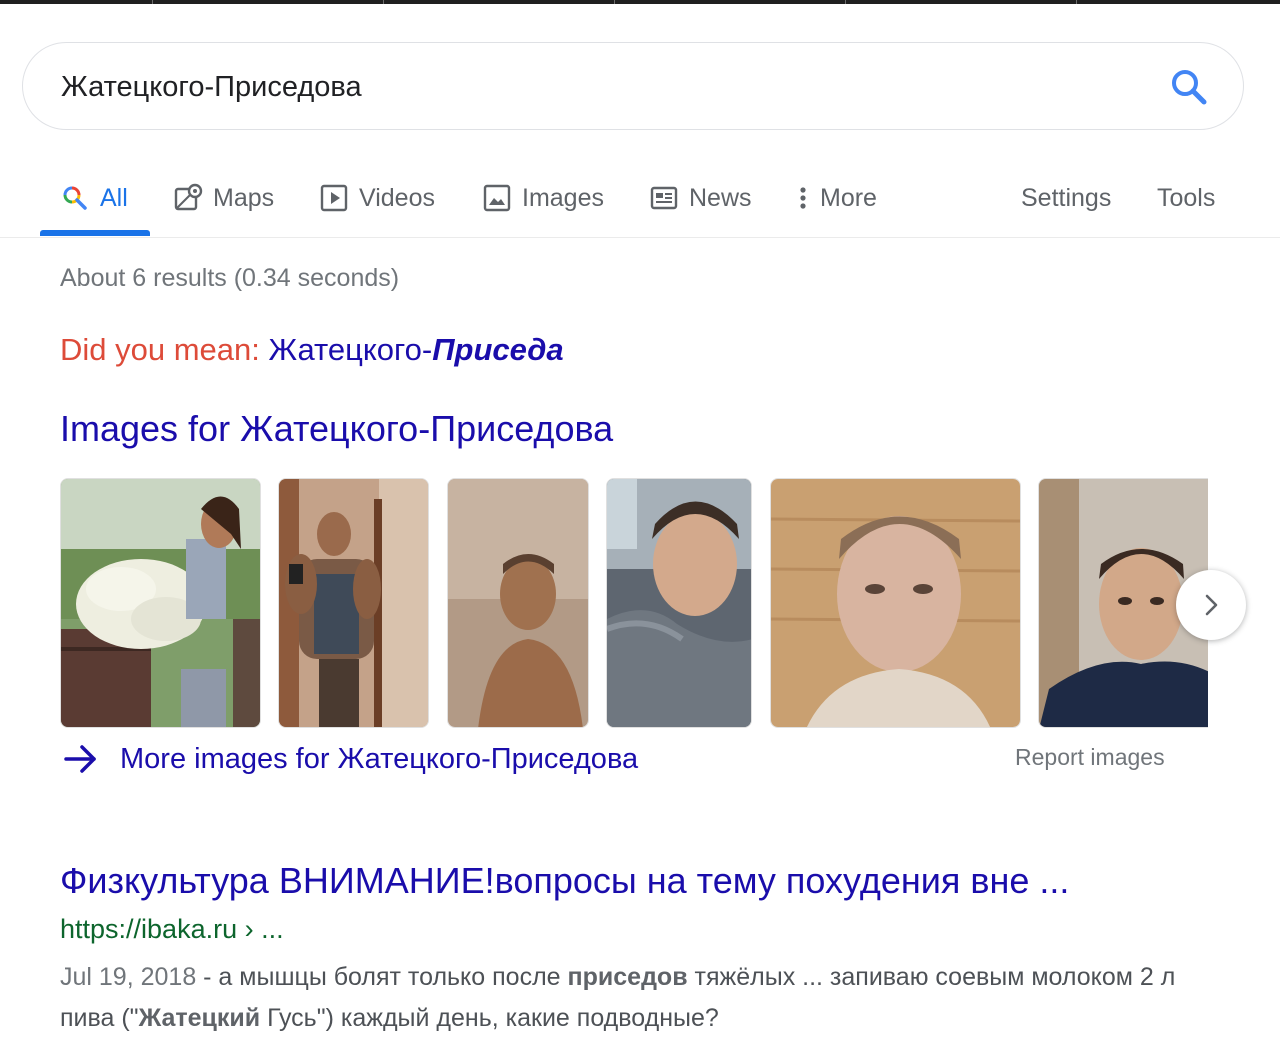  What do you see at coordinates (230, 278) in the screenshot?
I see `result-stats: About 6 results (0.34 seconds)` at bounding box center [230, 278].